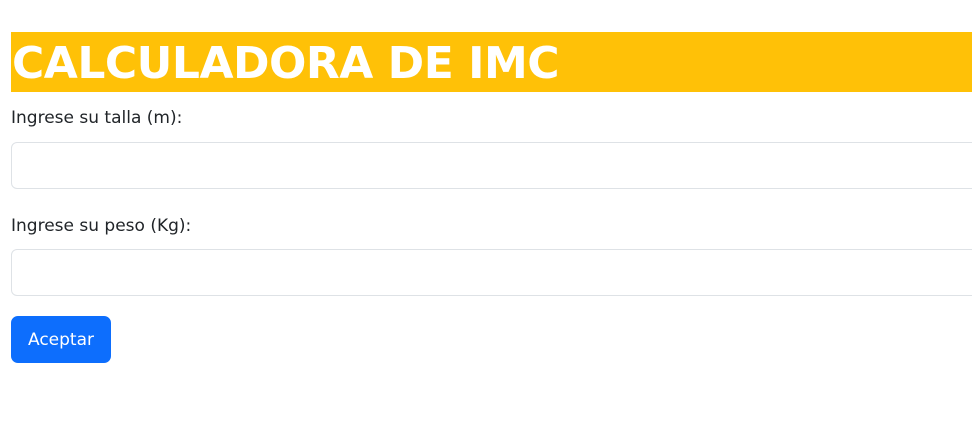  Describe the element at coordinates (286, 63) in the screenshot. I see `page-title: CALCULADORA DE IMC` at that location.